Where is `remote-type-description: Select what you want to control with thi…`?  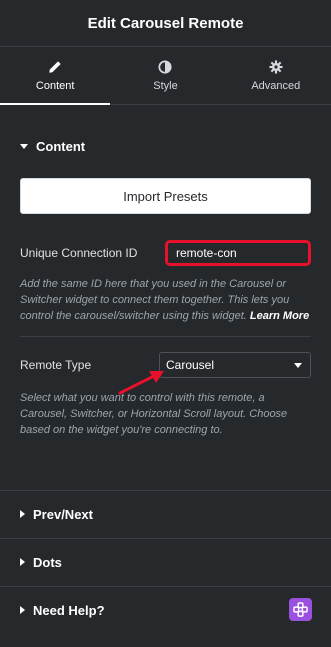 remote-type-description: Select what you want to control with thi… is located at coordinates (154, 414).